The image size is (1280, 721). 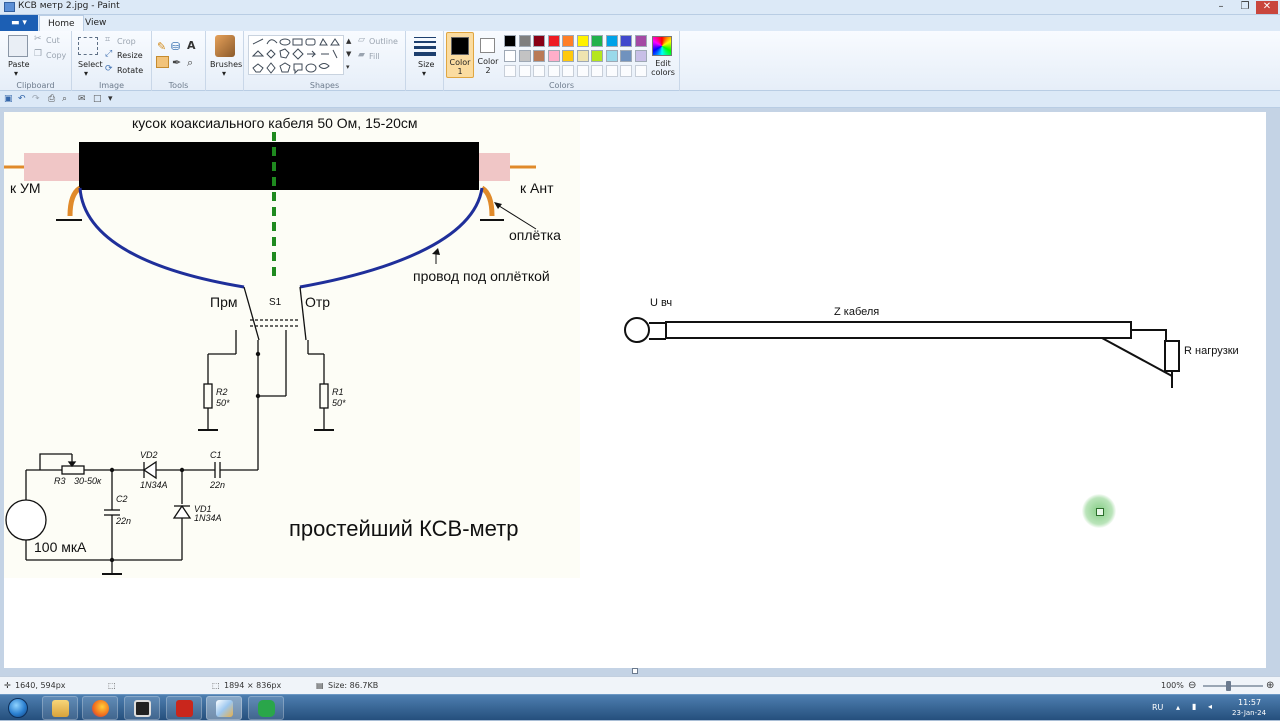 I want to click on maximize-button: ❐, so click(x=1245, y=7).